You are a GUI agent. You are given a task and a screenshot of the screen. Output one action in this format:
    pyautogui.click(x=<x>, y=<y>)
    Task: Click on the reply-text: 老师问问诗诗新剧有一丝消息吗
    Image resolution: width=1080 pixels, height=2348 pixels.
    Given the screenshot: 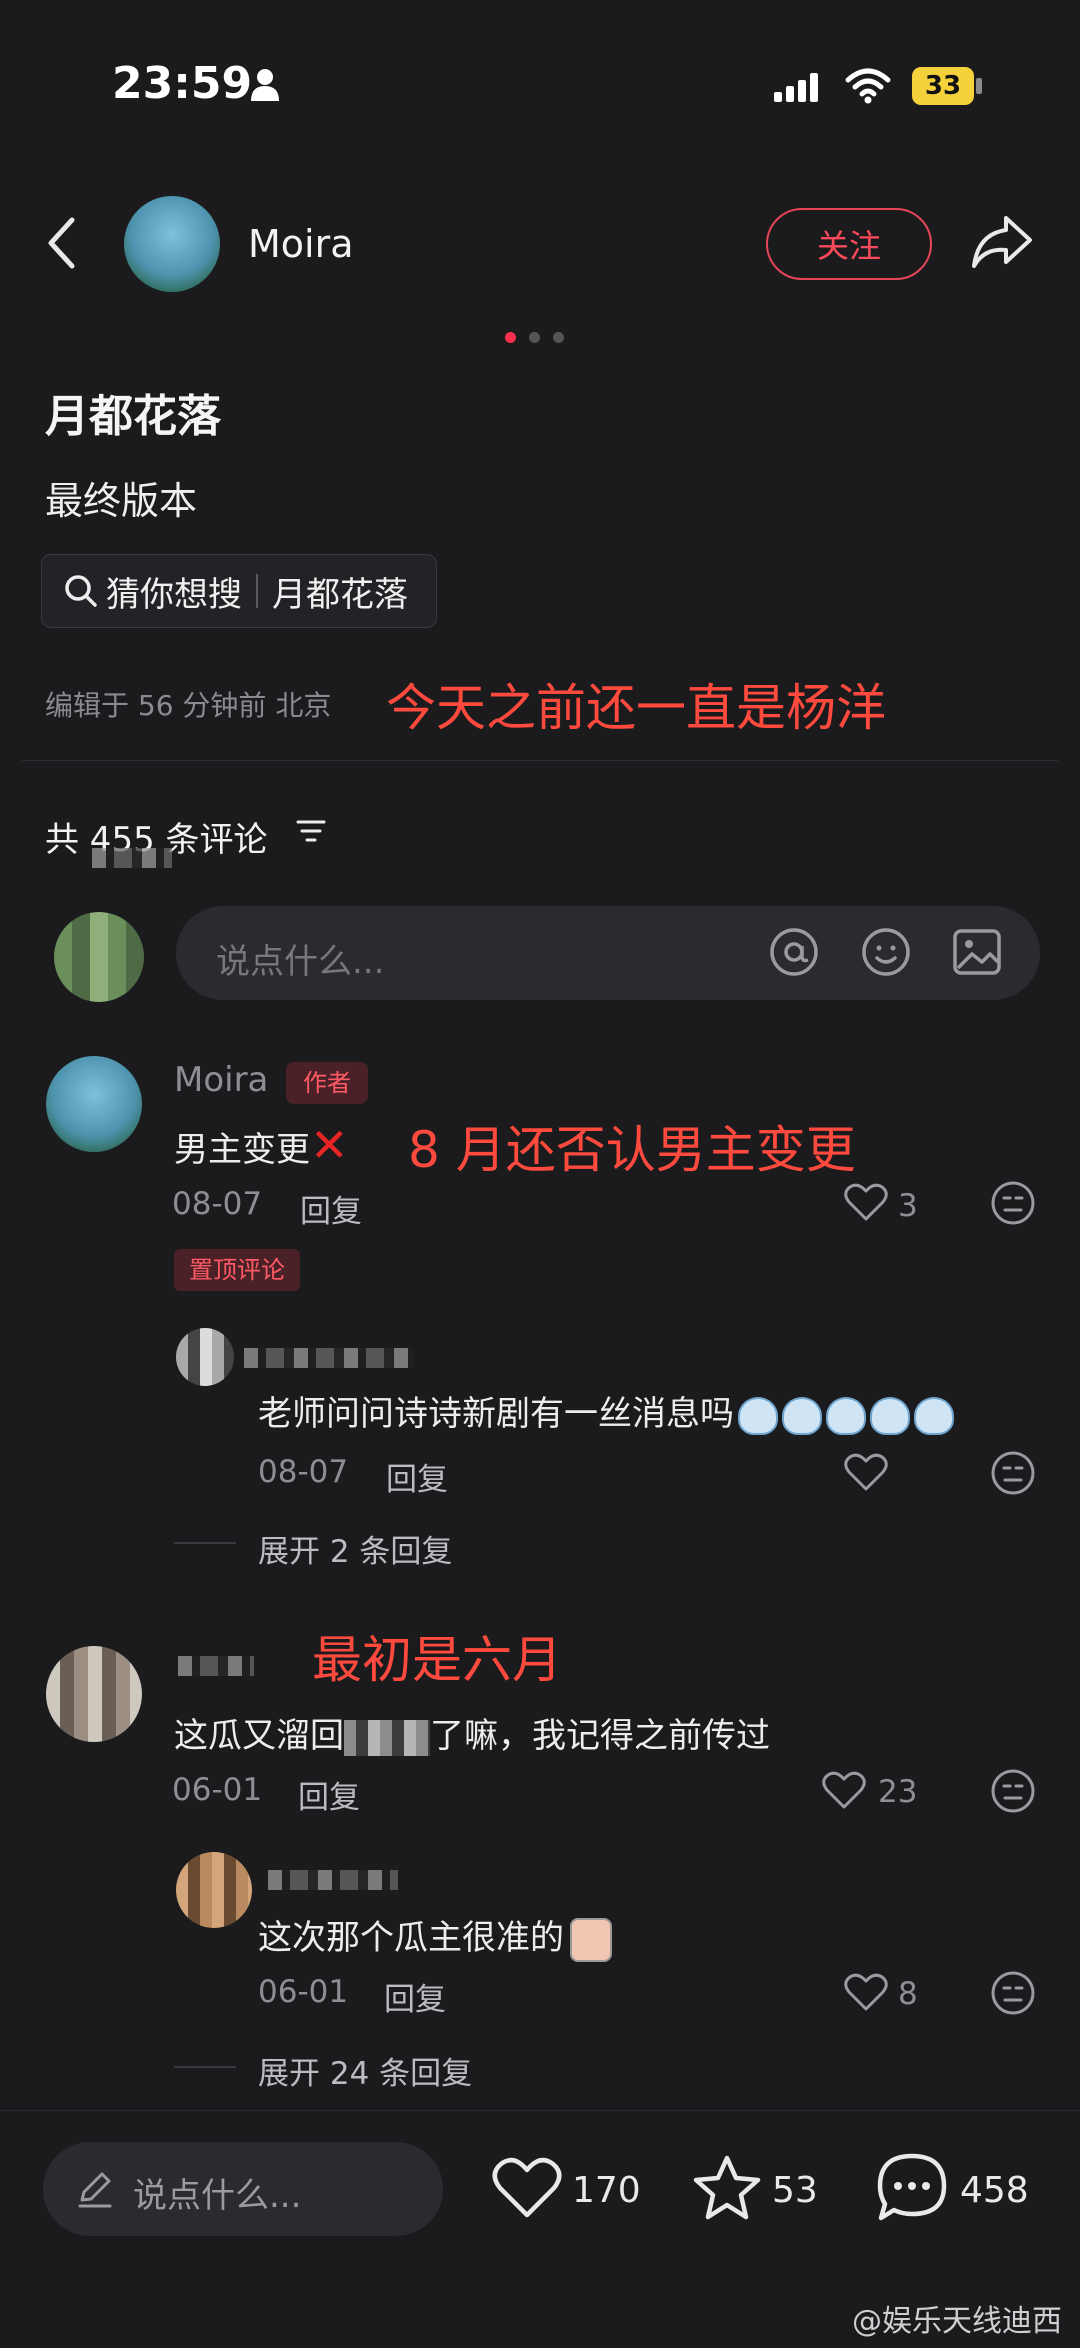 What is the action you would take?
    pyautogui.click(x=606, y=1410)
    